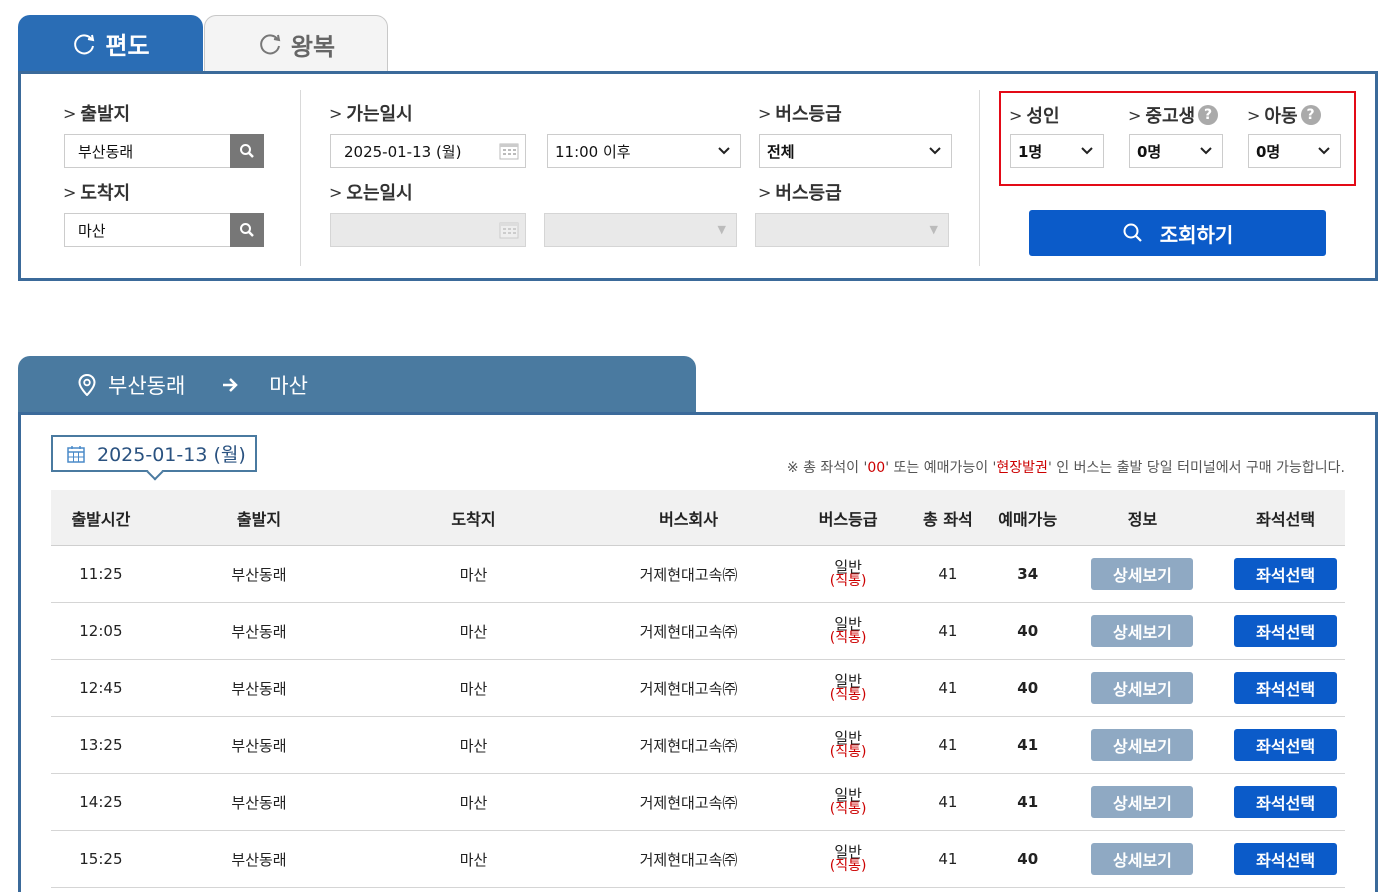  Describe the element at coordinates (84, 43) in the screenshot. I see `refresh-icon` at that location.